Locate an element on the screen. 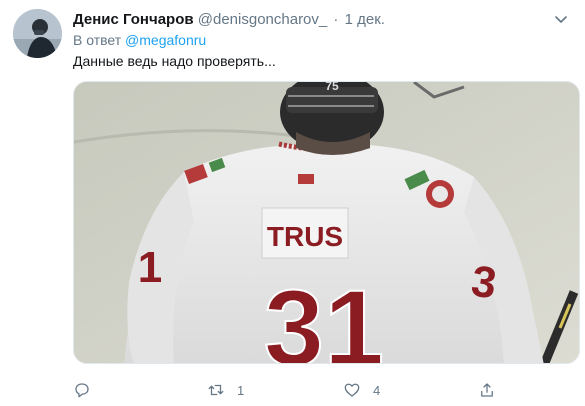  like-button: 4 is located at coordinates (361, 390).